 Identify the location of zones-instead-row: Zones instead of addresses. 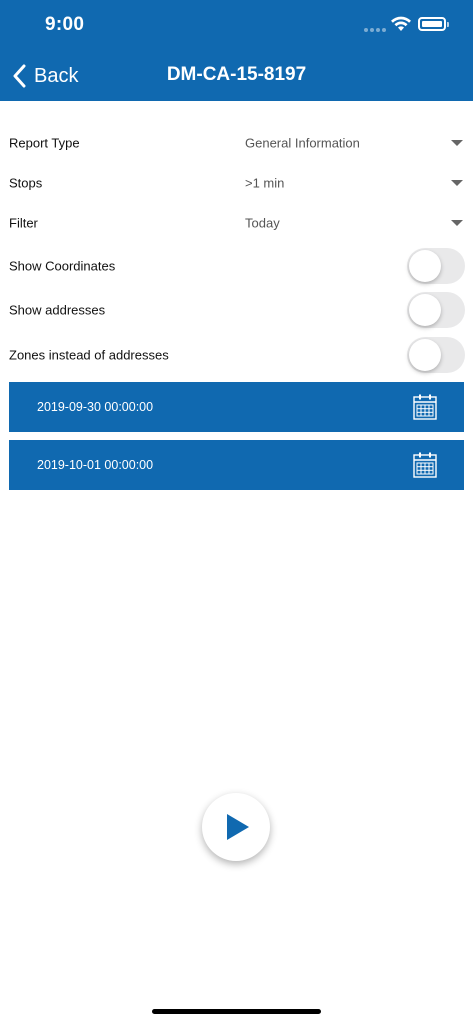
(236, 355).